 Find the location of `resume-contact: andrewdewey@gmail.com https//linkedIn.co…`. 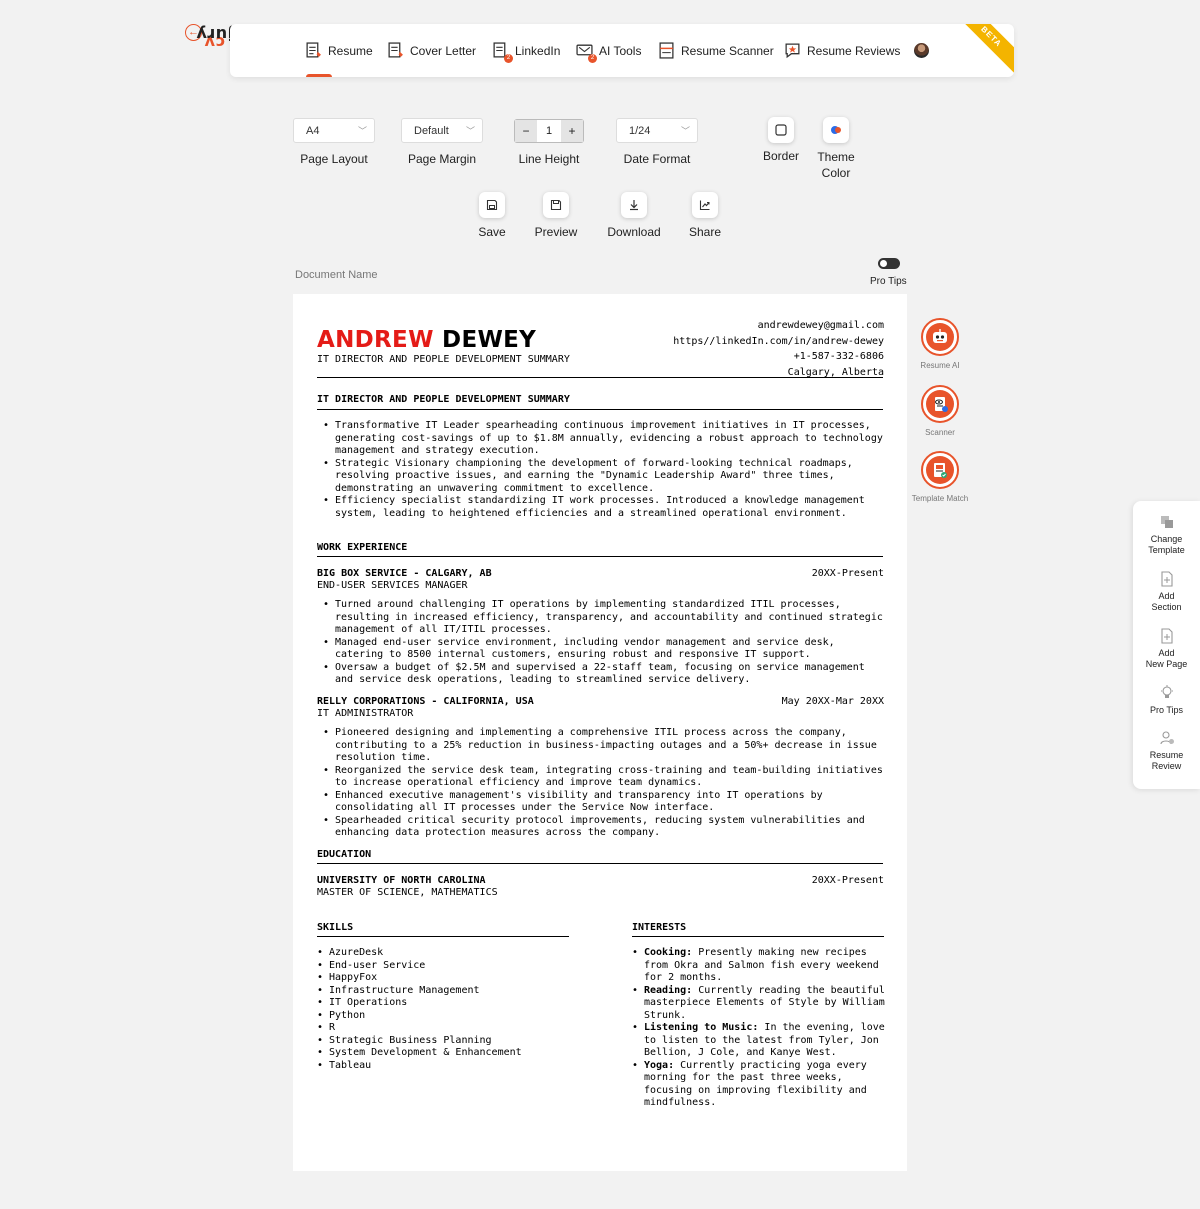

resume-contact: andrewdewey@gmail.com https//linkedIn.co… is located at coordinates (778, 349).